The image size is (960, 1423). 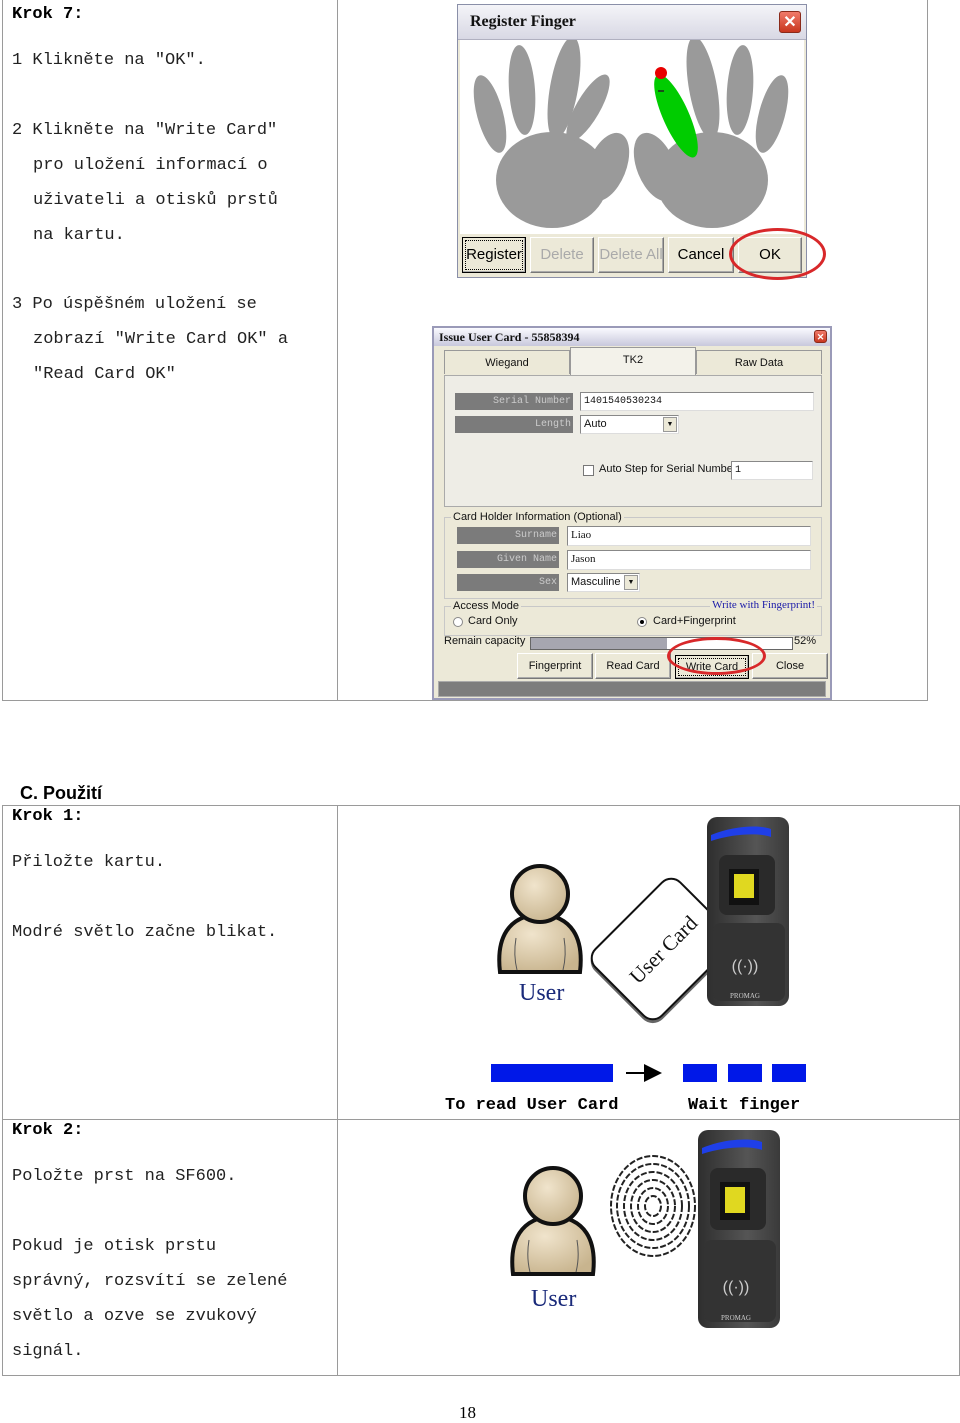 I want to click on given-name-input: Jason, so click(x=689, y=560).